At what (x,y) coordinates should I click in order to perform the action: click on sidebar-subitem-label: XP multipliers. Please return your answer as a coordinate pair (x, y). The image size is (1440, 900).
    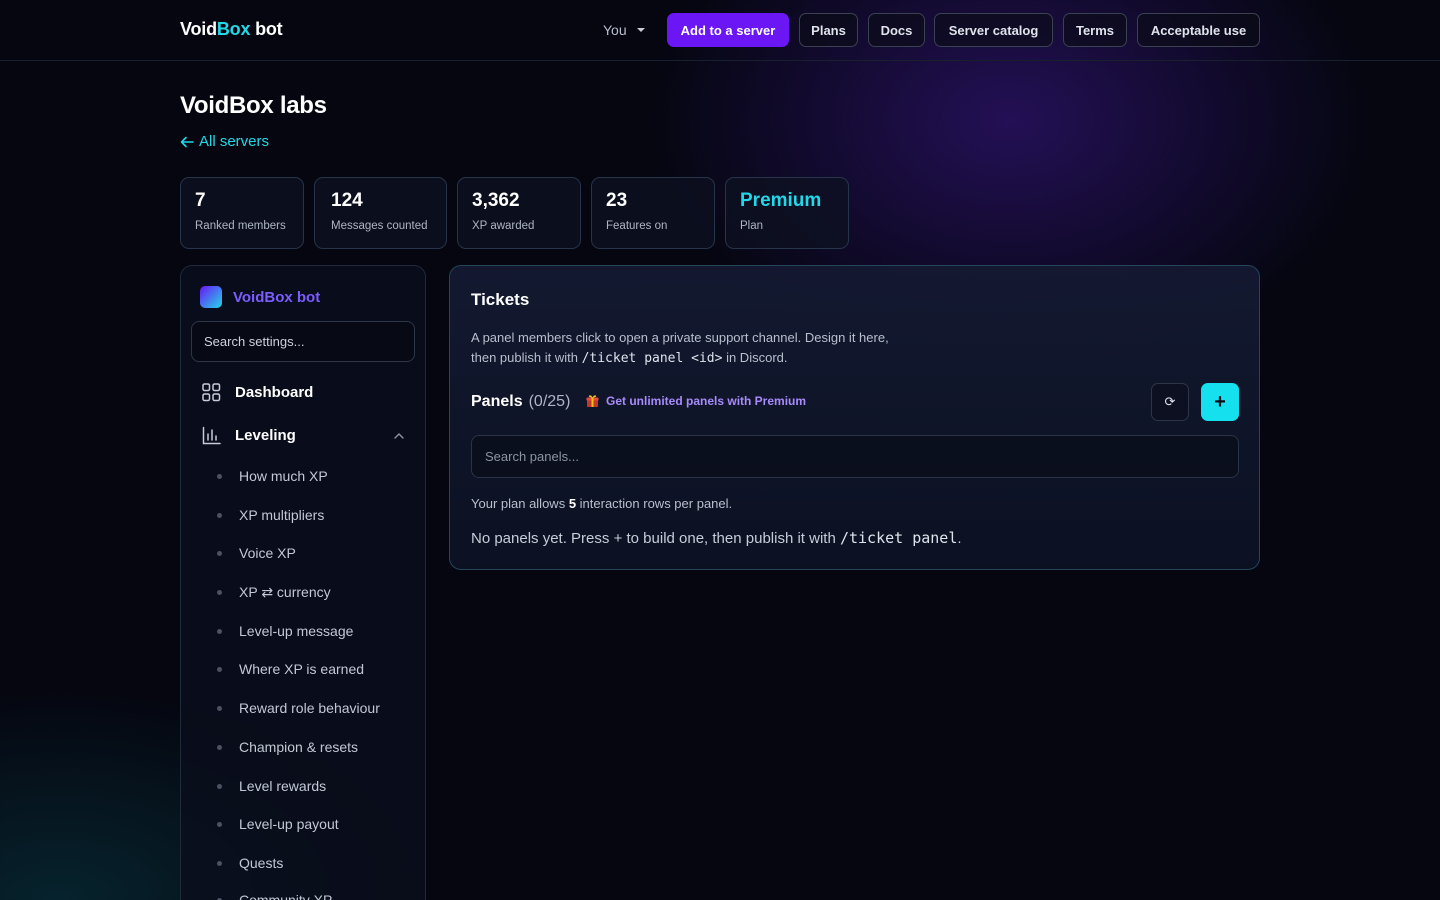
    Looking at the image, I should click on (282, 515).